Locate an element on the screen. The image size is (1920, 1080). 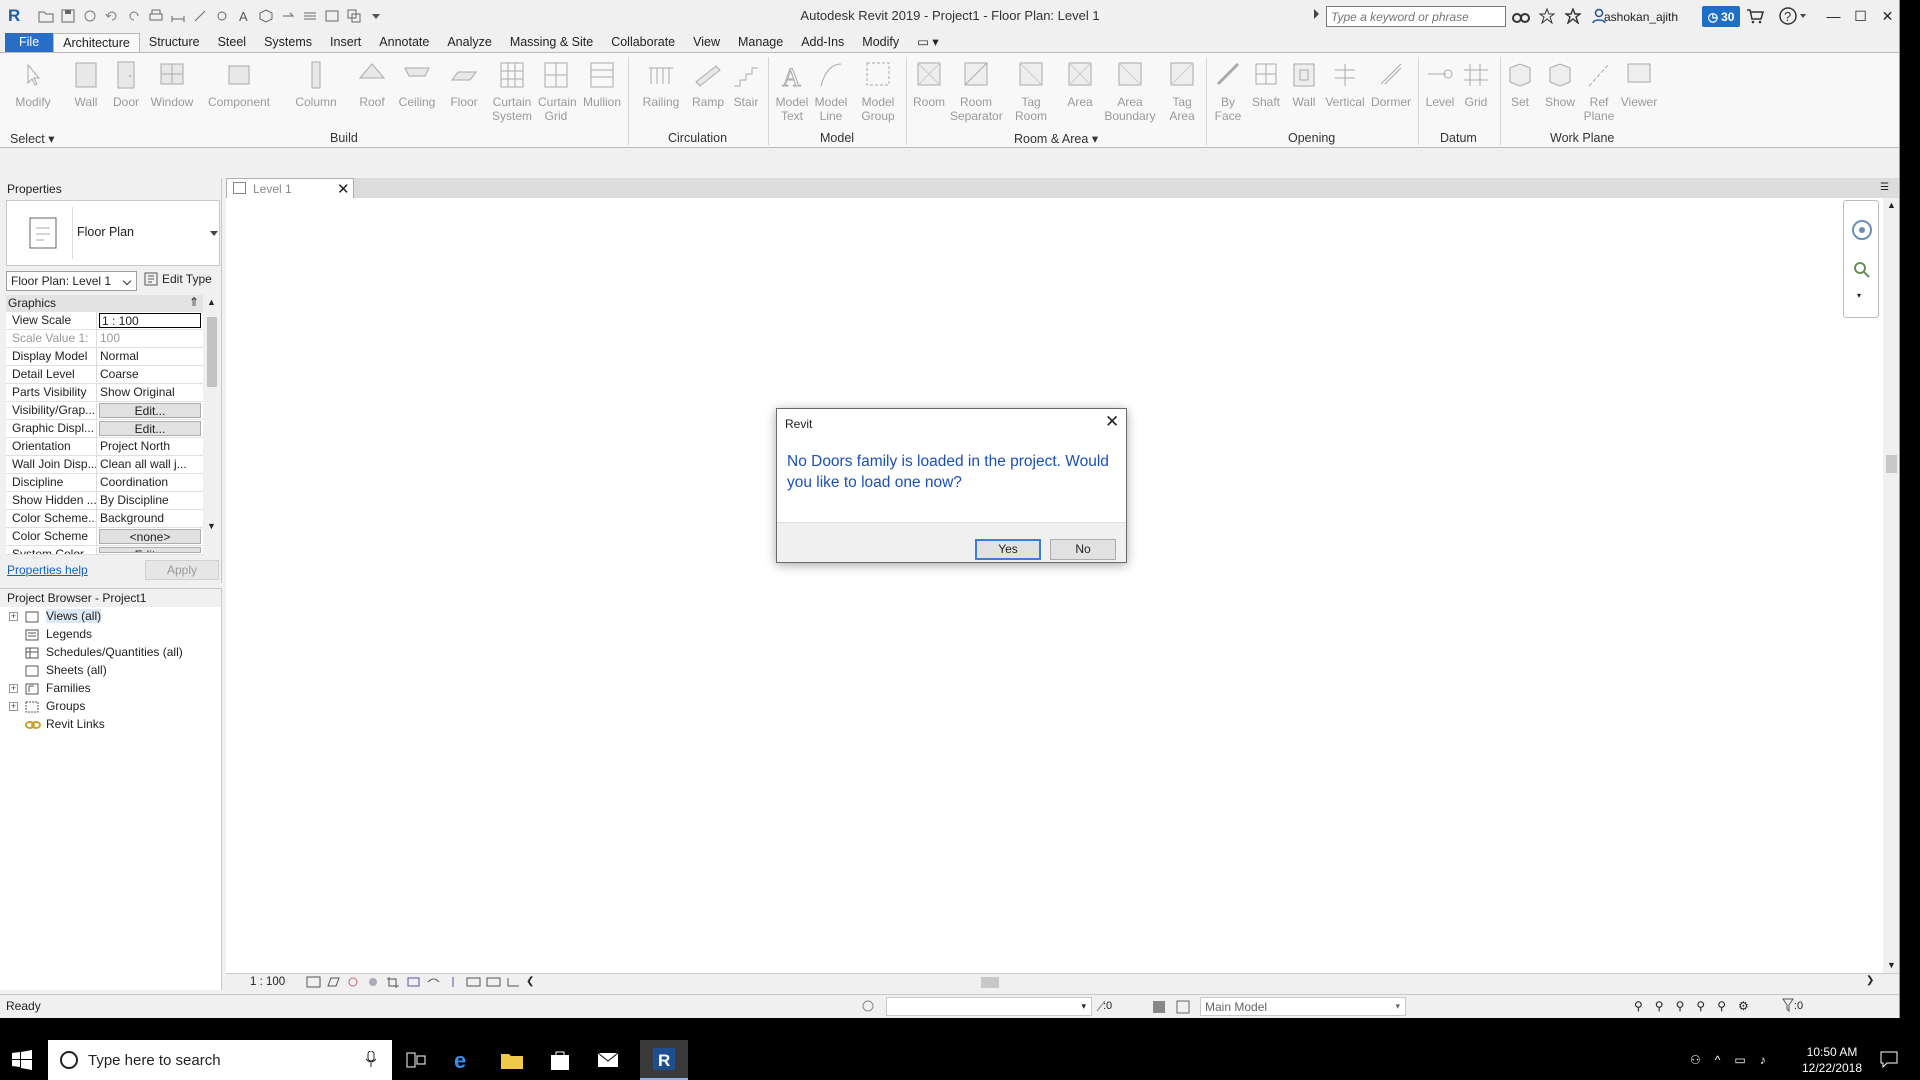
model-text-button: A Model Text is located at coordinates (792, 91).